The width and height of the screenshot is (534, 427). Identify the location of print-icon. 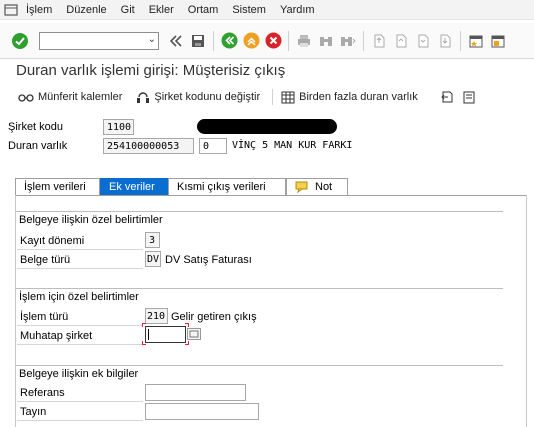
(304, 41).